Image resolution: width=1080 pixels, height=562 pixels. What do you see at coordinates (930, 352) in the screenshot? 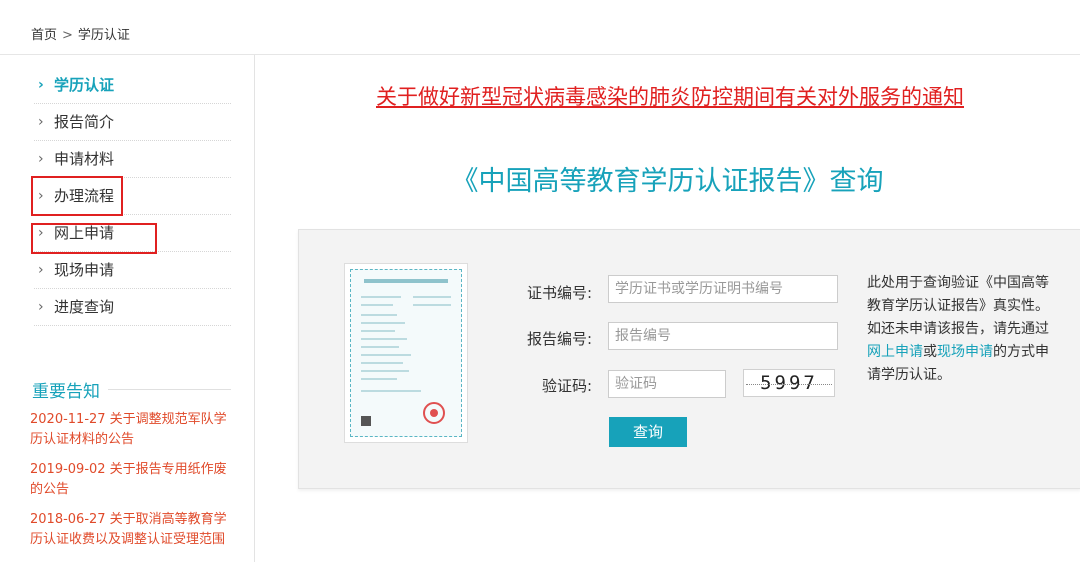
I see `description-text: 或` at bounding box center [930, 352].